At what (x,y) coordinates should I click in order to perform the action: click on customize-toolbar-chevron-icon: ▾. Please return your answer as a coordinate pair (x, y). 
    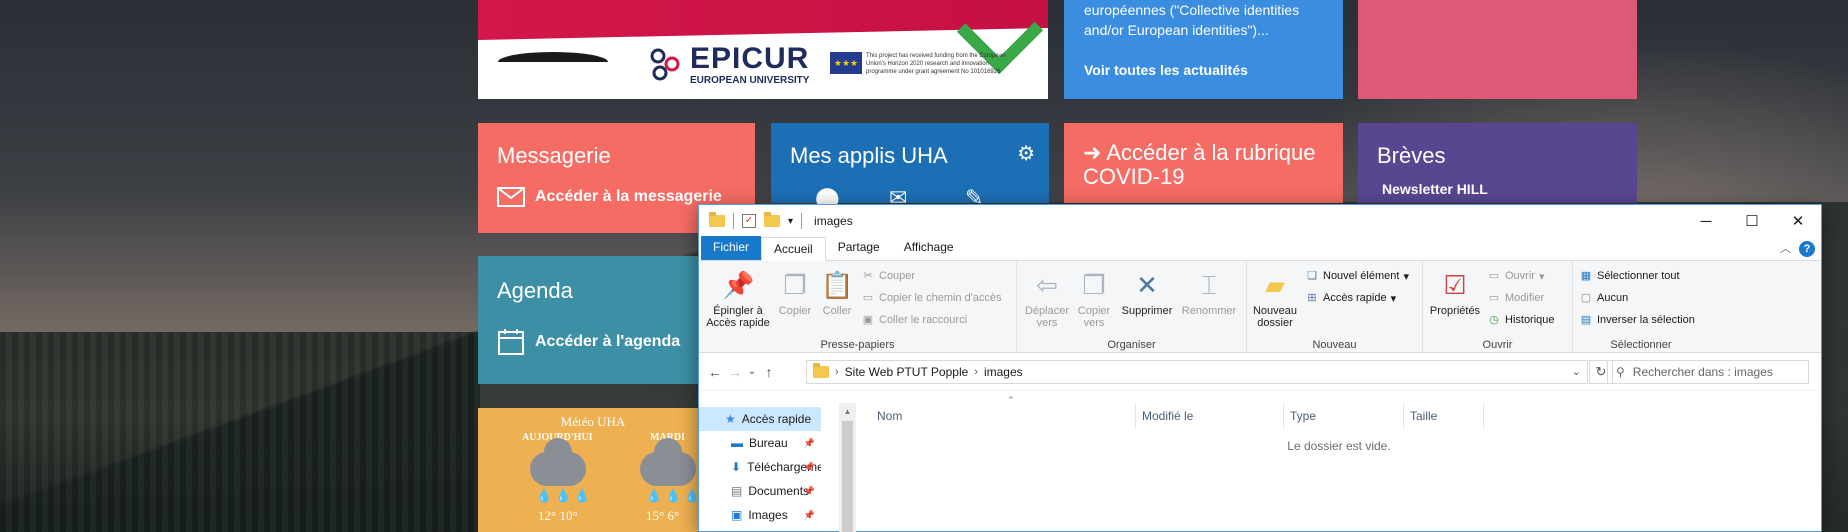
    Looking at the image, I should click on (790, 221).